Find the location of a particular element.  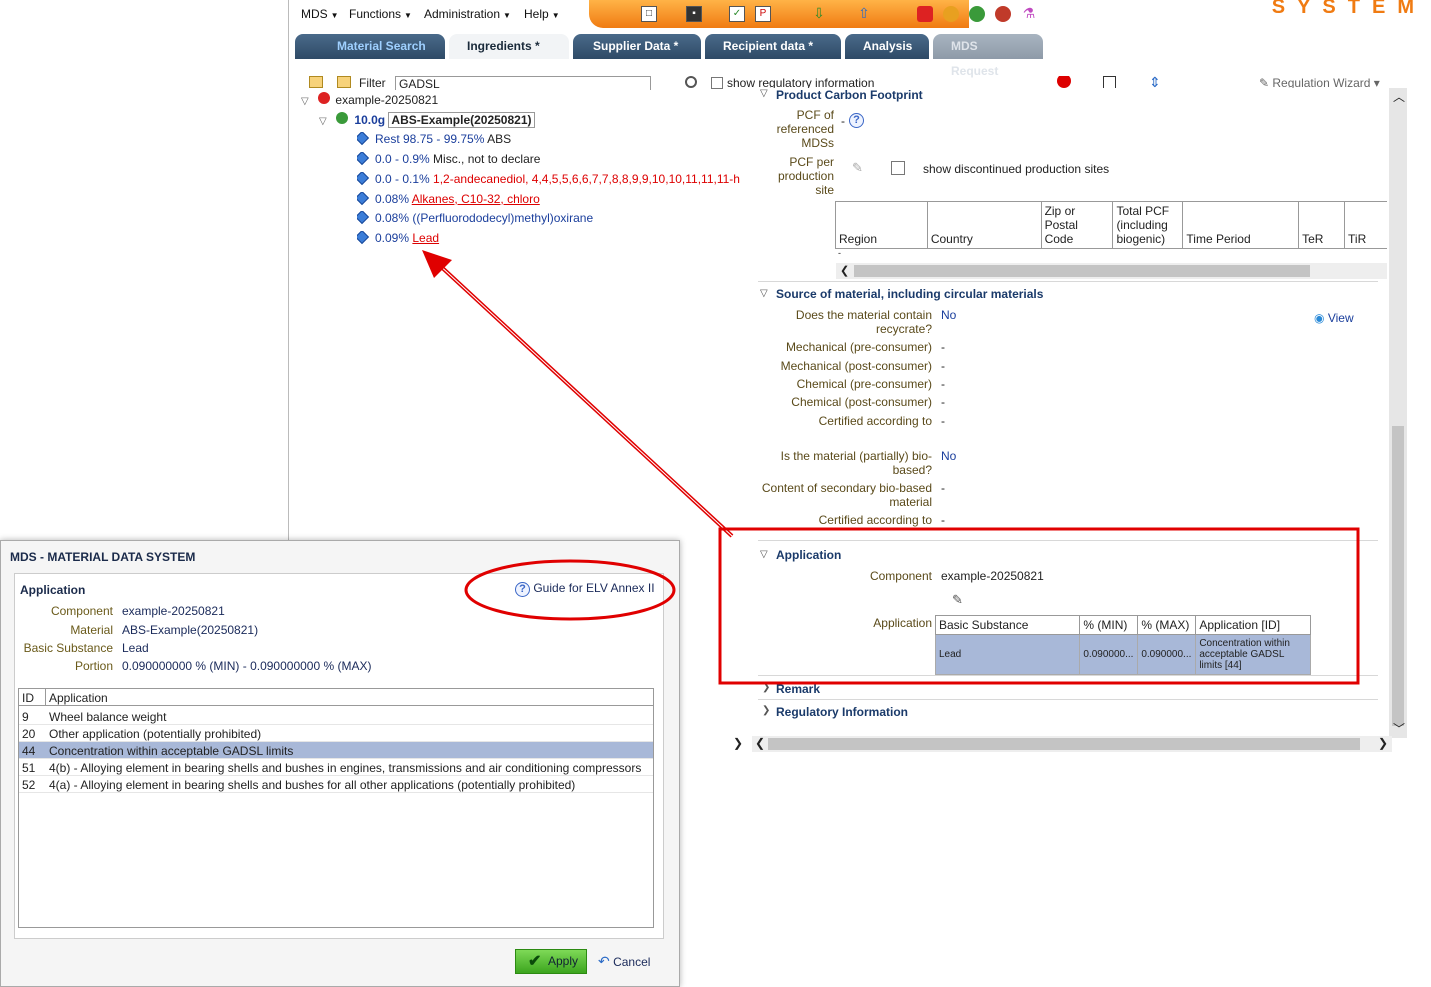

apply-button: ✔ Apply is located at coordinates (551, 961).